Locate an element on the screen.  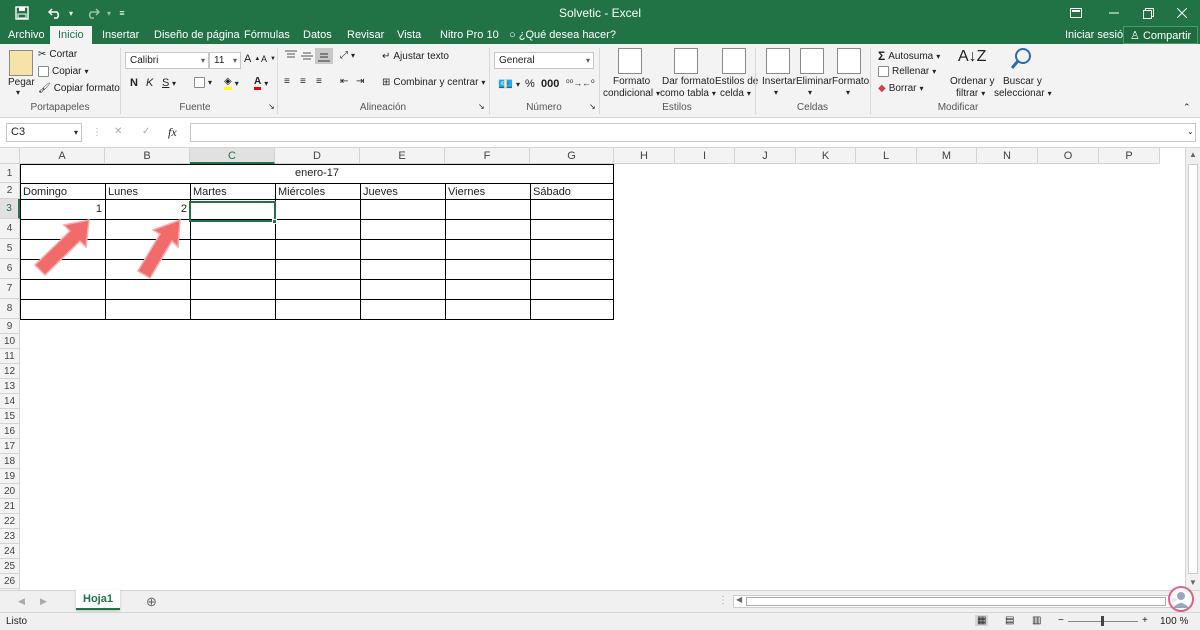
scroll-left-icon: ◀ is located at coordinates (739, 599).